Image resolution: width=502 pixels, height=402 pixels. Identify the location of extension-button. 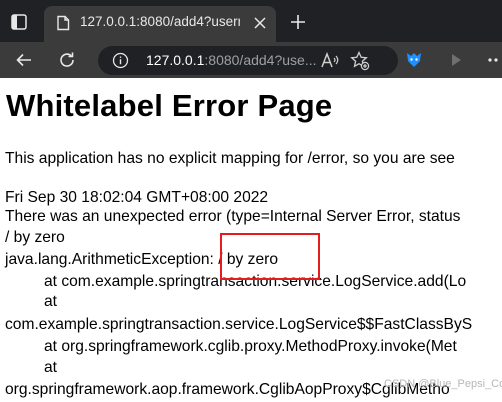
(414, 60).